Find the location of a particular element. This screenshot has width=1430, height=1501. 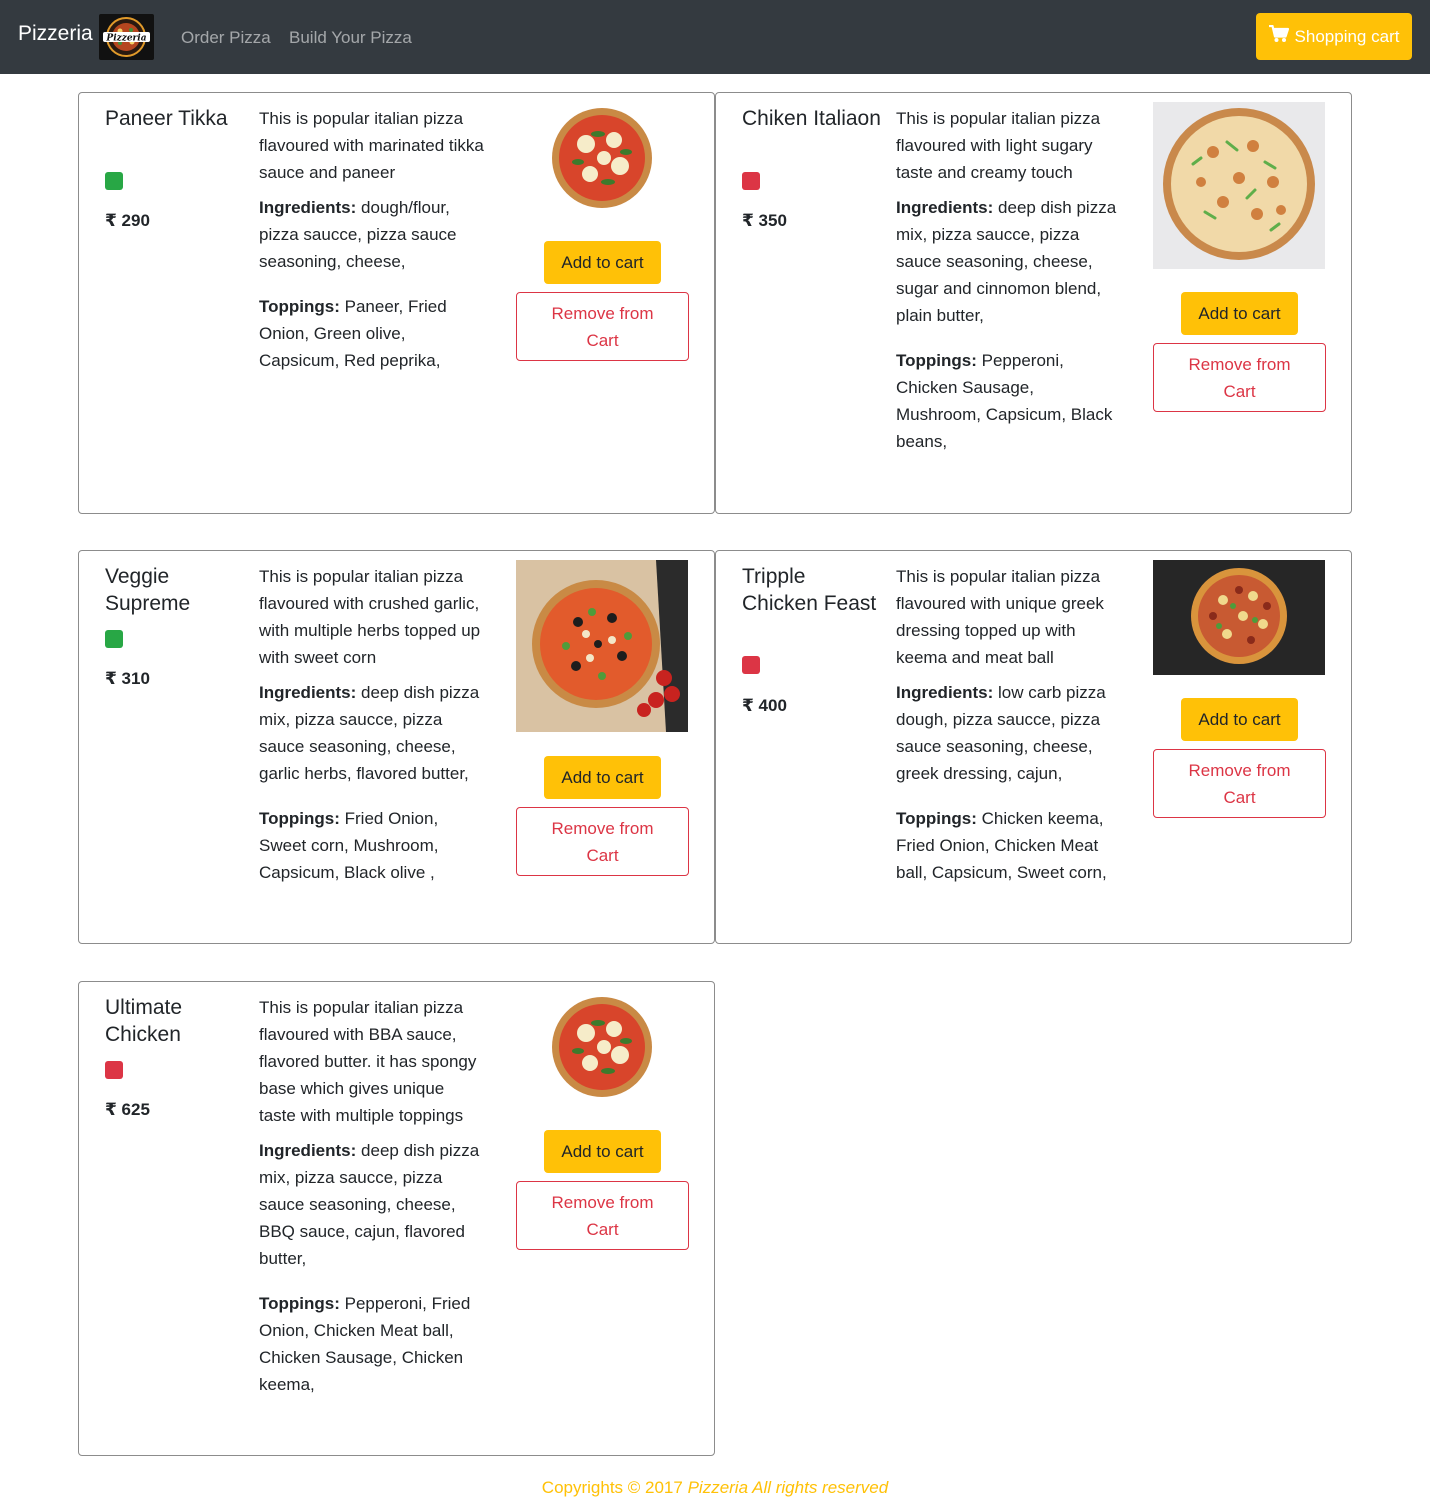

shopping-cart-icon is located at coordinates (1278, 36).